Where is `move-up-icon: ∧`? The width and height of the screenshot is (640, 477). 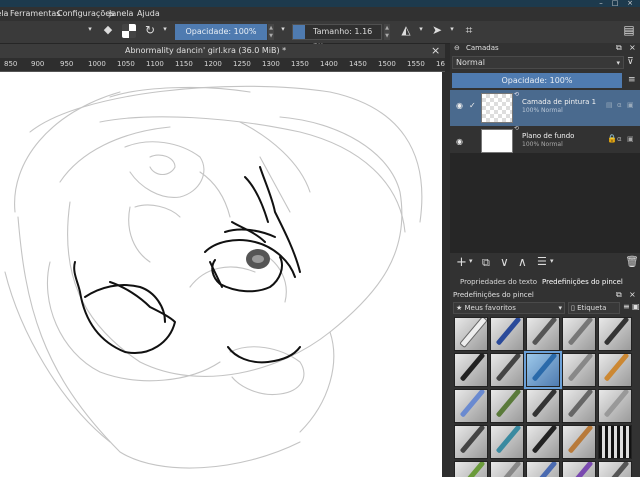 move-up-icon: ∧ is located at coordinates (522, 262).